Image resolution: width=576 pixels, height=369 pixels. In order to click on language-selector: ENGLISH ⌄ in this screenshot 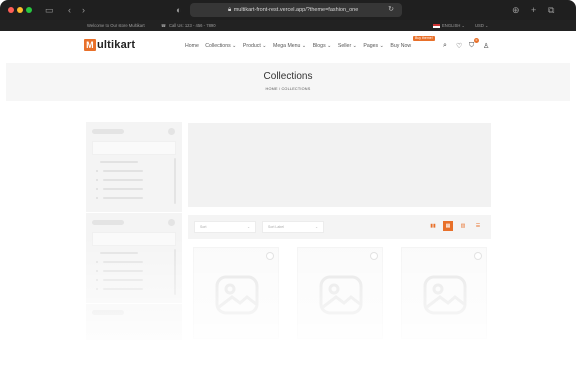, I will do `click(449, 25)`.